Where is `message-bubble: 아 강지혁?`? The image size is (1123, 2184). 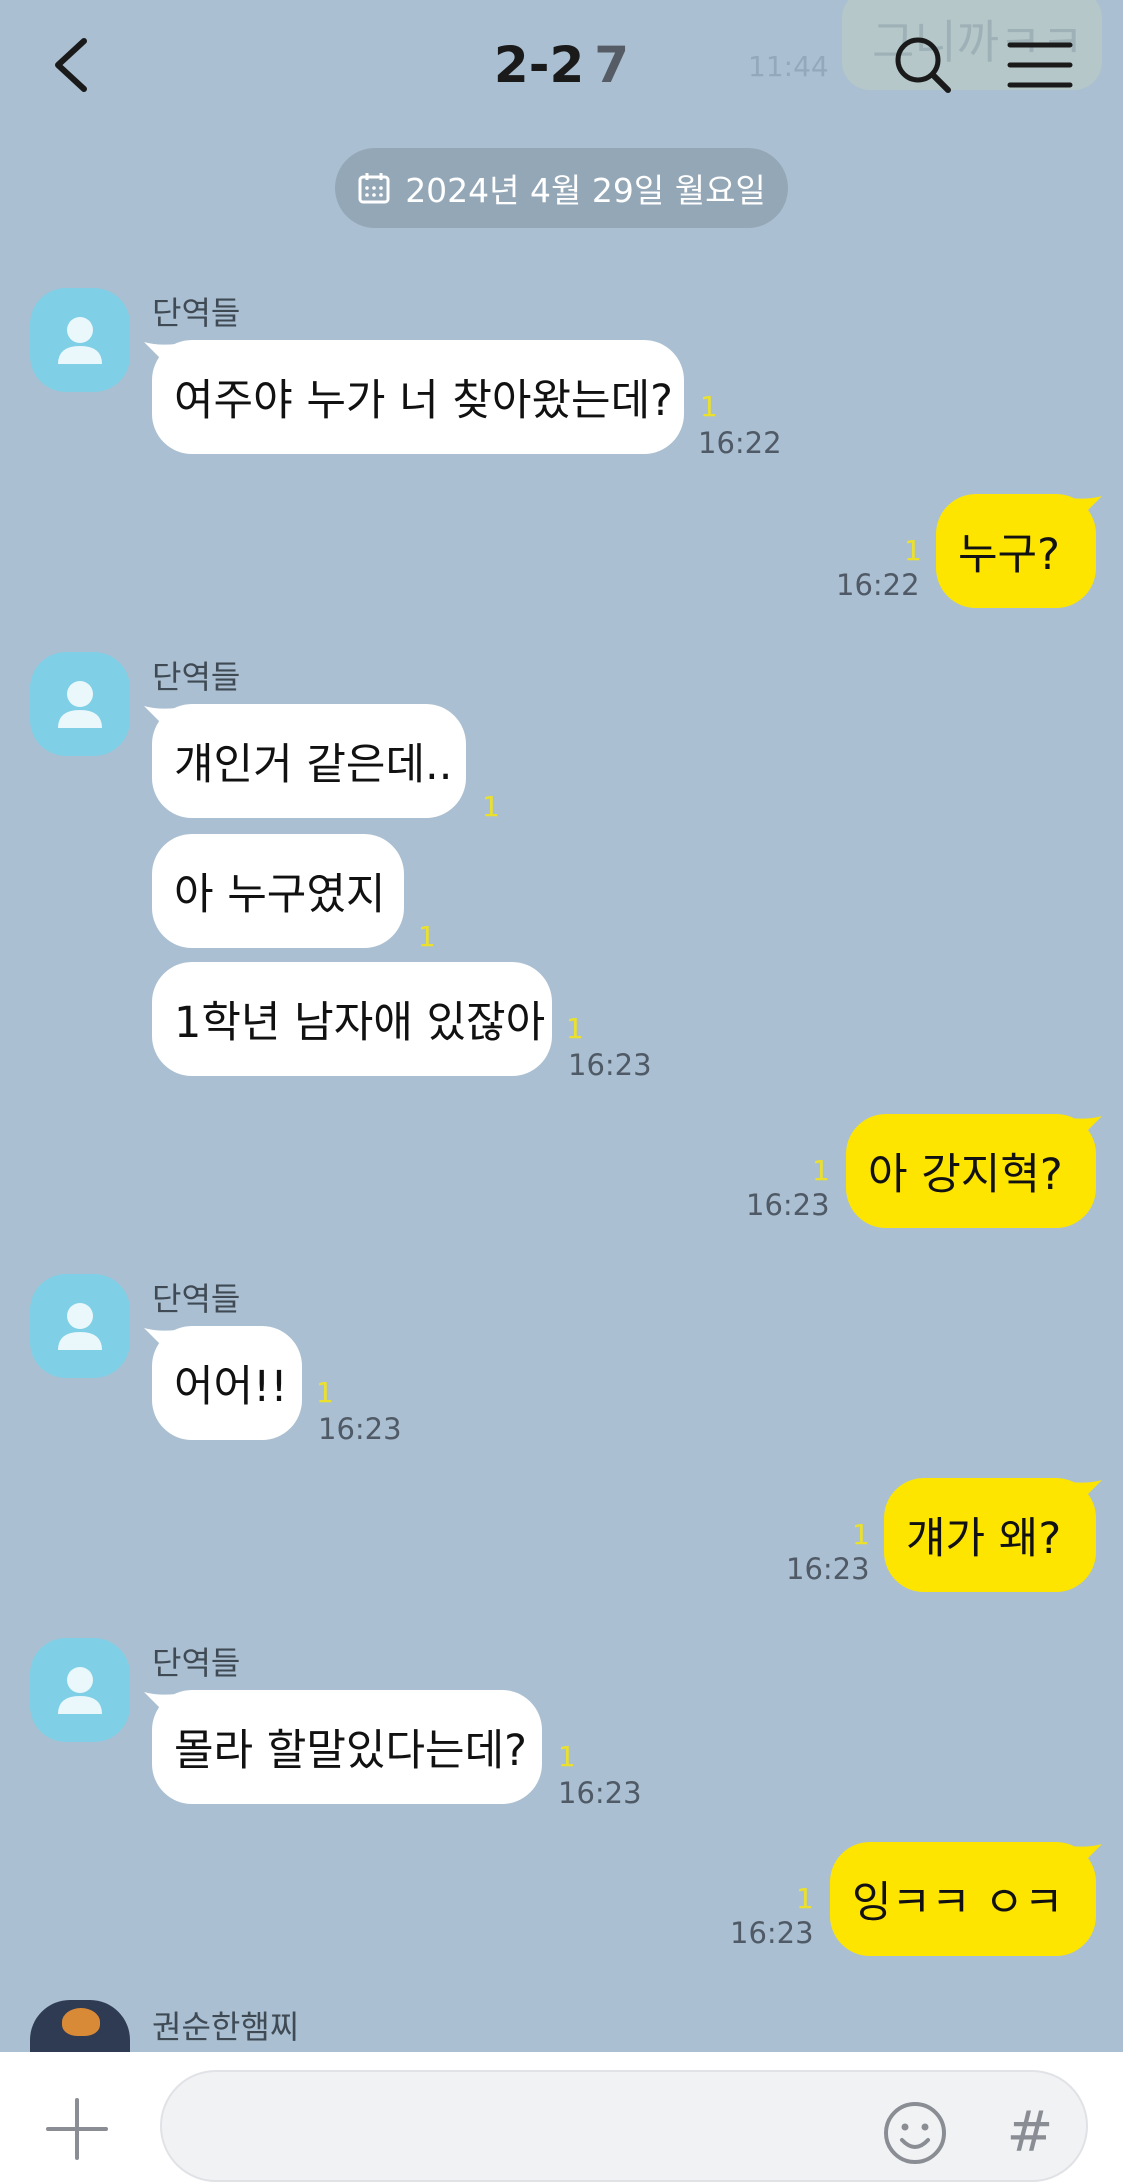
message-bubble: 아 강지혁? is located at coordinates (971, 1171).